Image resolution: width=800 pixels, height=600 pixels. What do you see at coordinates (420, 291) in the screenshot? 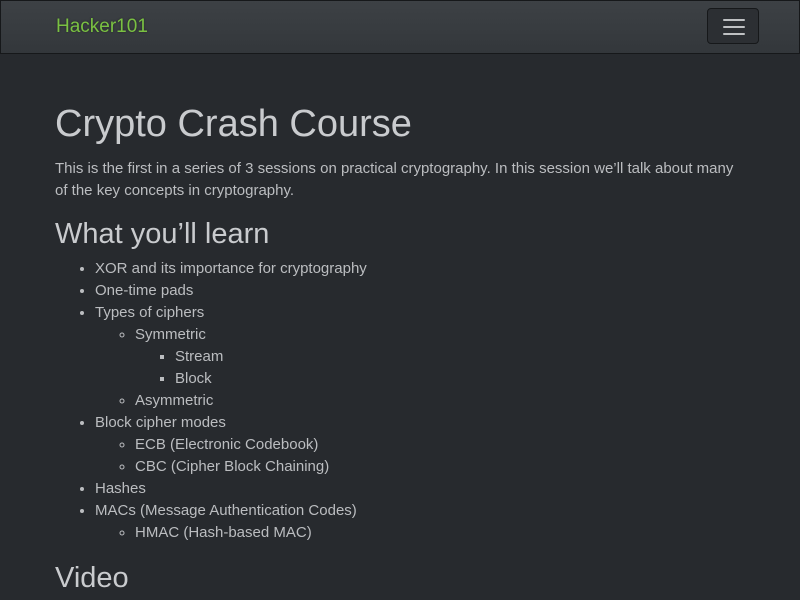
I see `list-item-otp: One-time pads` at bounding box center [420, 291].